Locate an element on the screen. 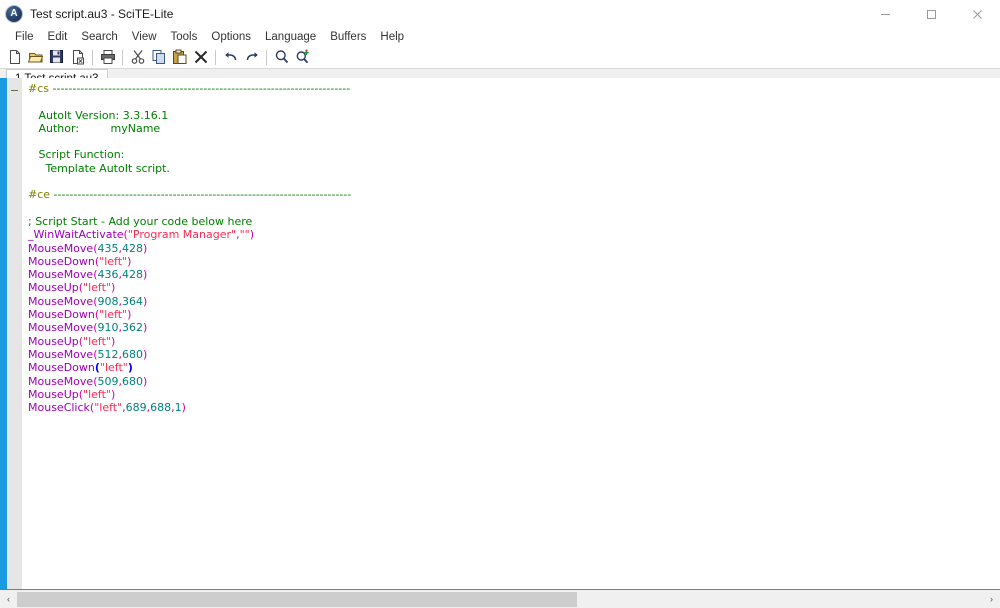  fold-collapse-icon is located at coordinates (14, 90).